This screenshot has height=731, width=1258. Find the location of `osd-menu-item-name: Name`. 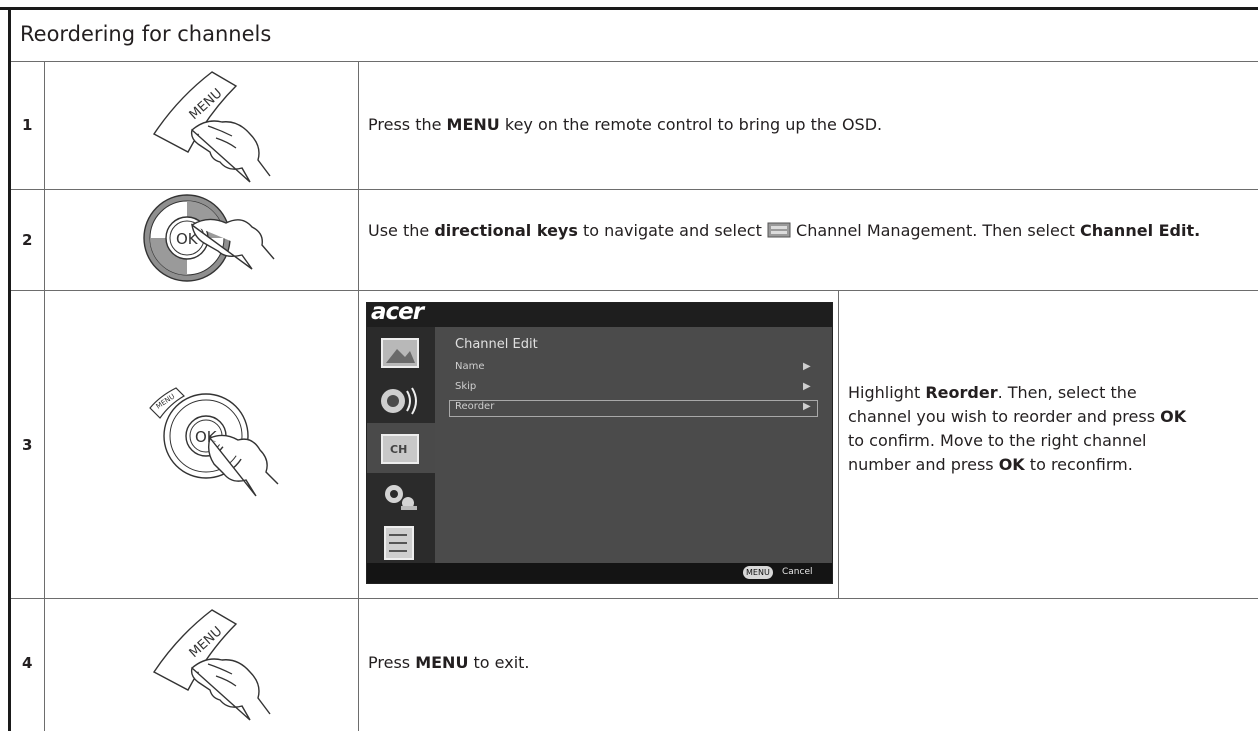

osd-menu-item-name: Name is located at coordinates (470, 366).